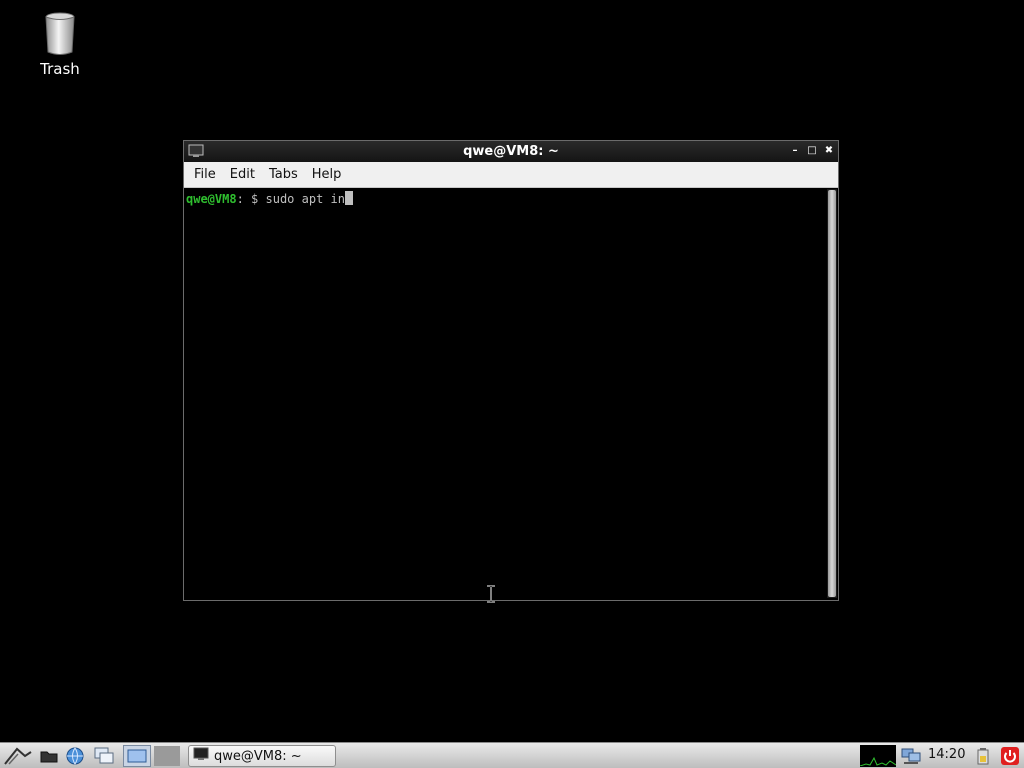 This screenshot has height=768, width=1024. I want to click on menu-tabs: Tabs, so click(283, 174).